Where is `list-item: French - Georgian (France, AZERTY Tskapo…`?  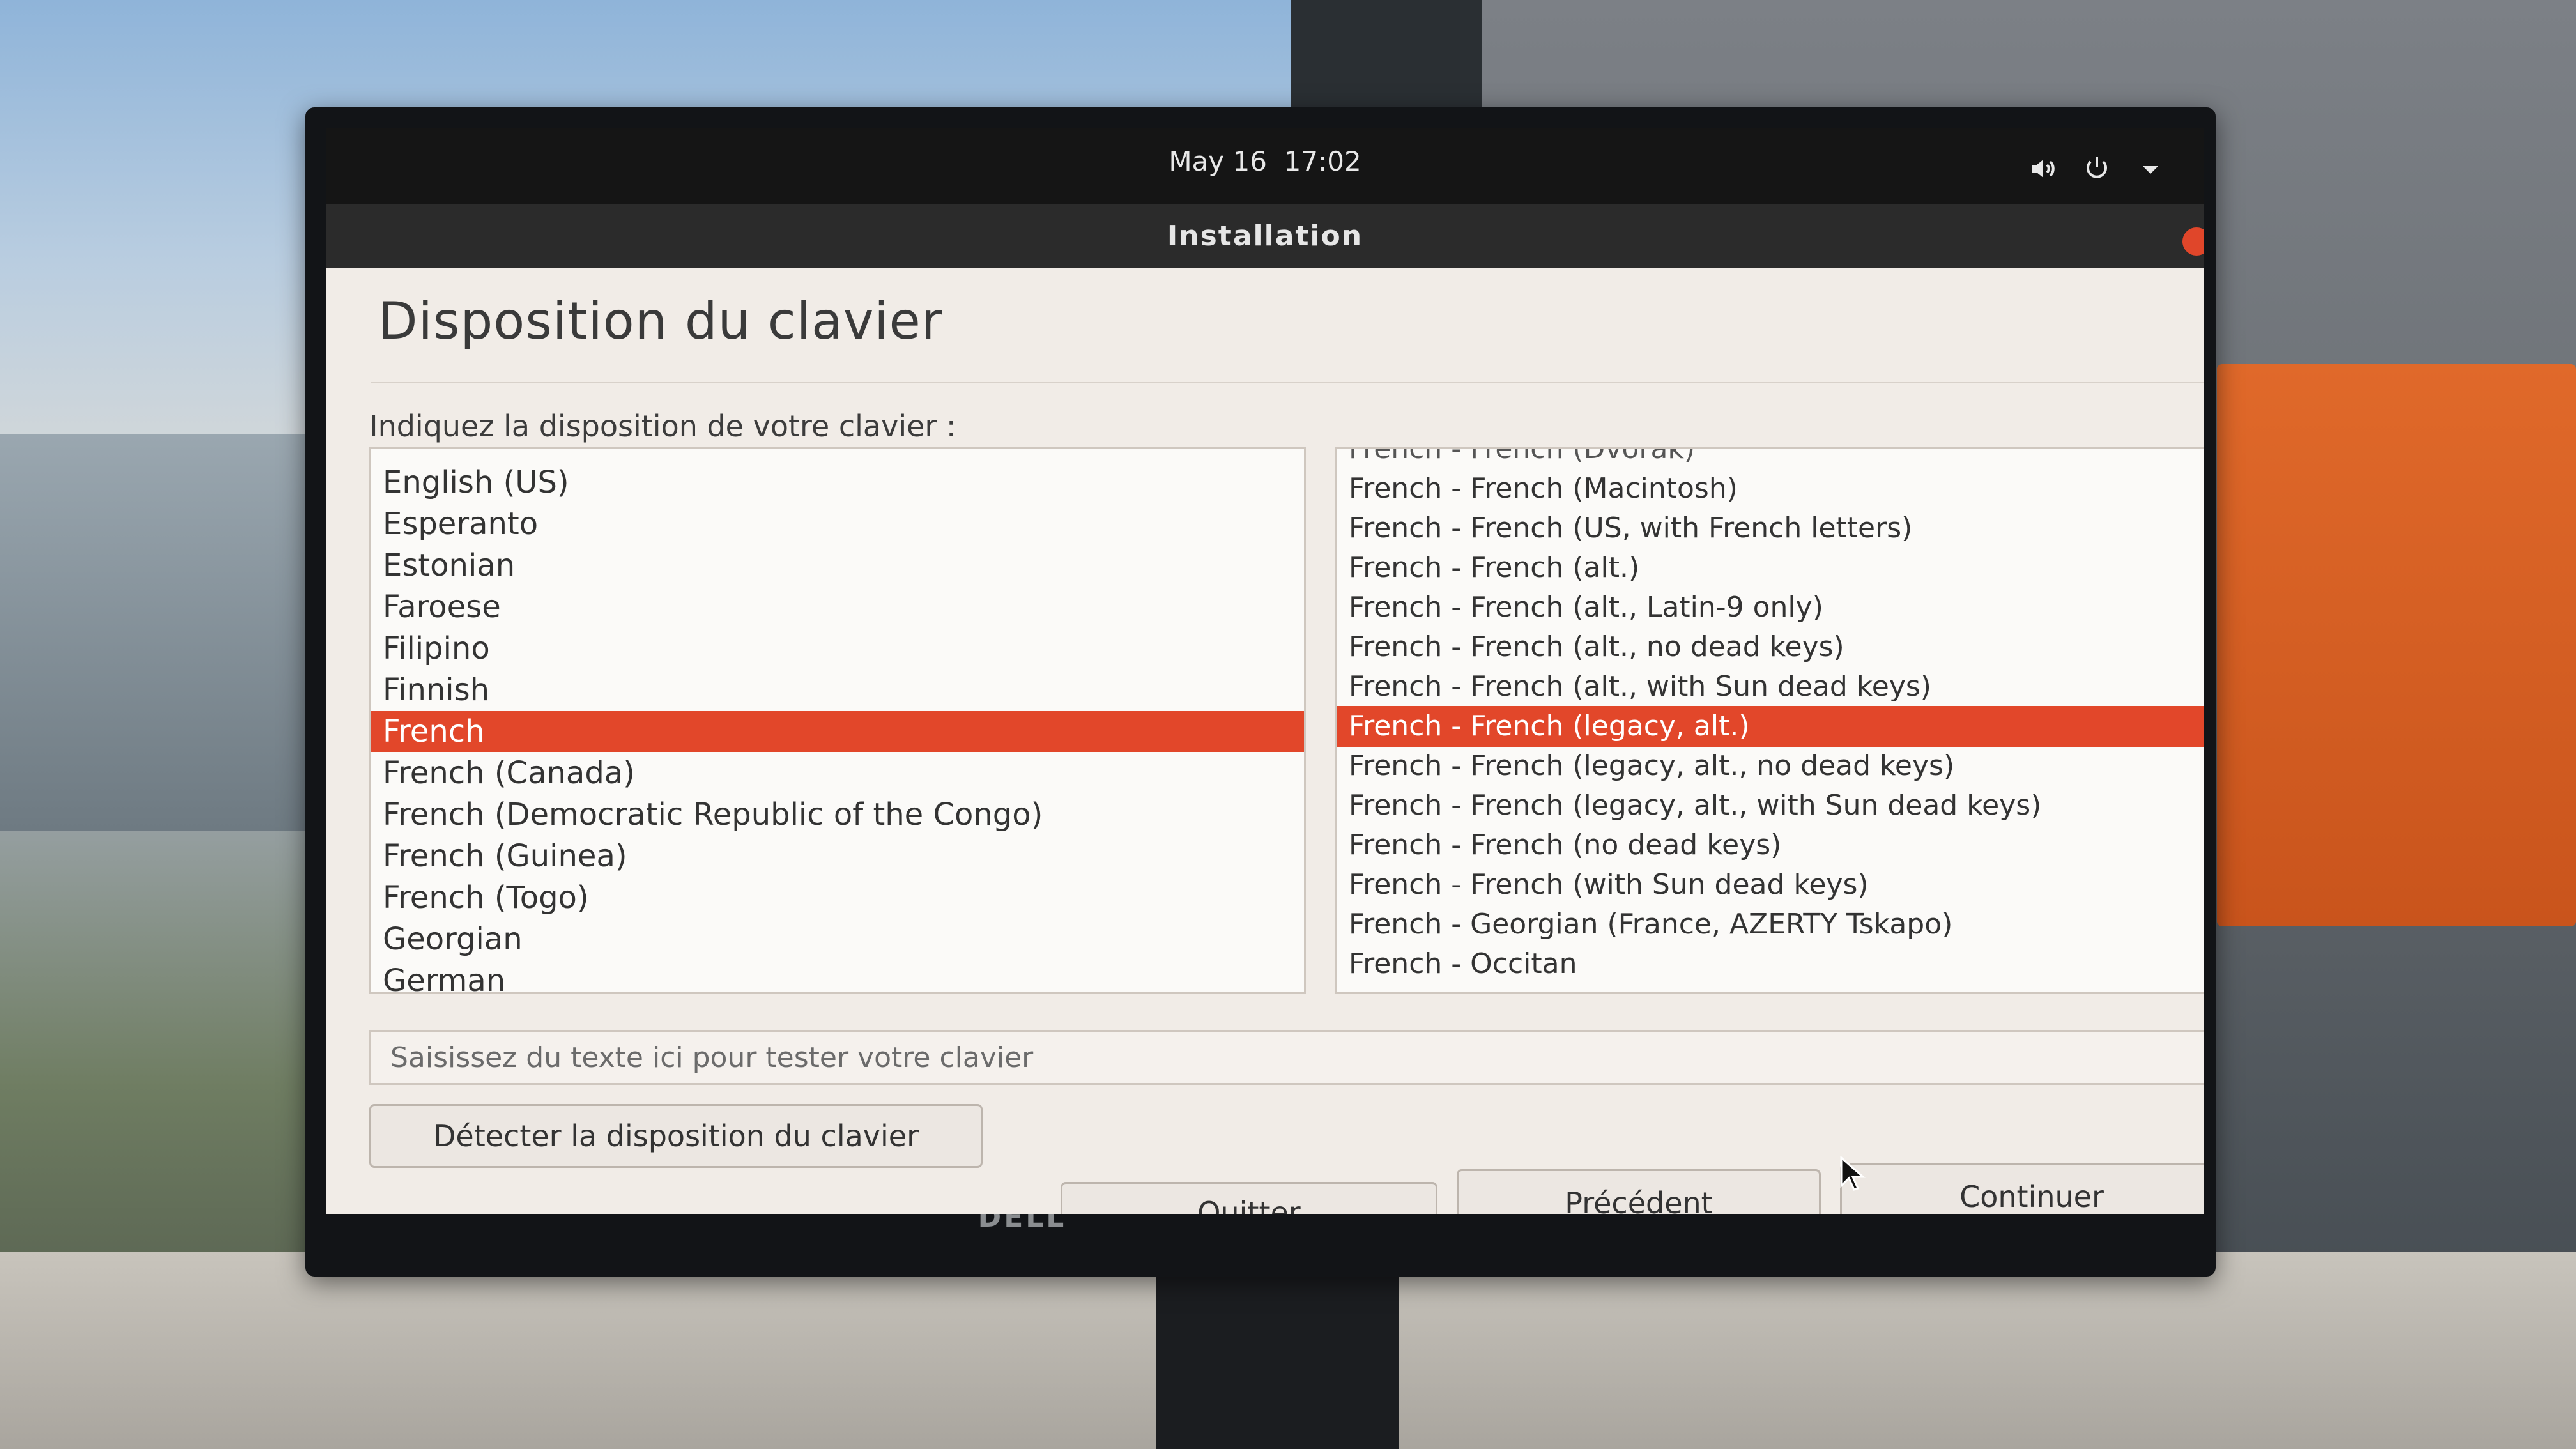 list-item: French - Georgian (France, AZERTY Tskapo… is located at coordinates (1770, 924).